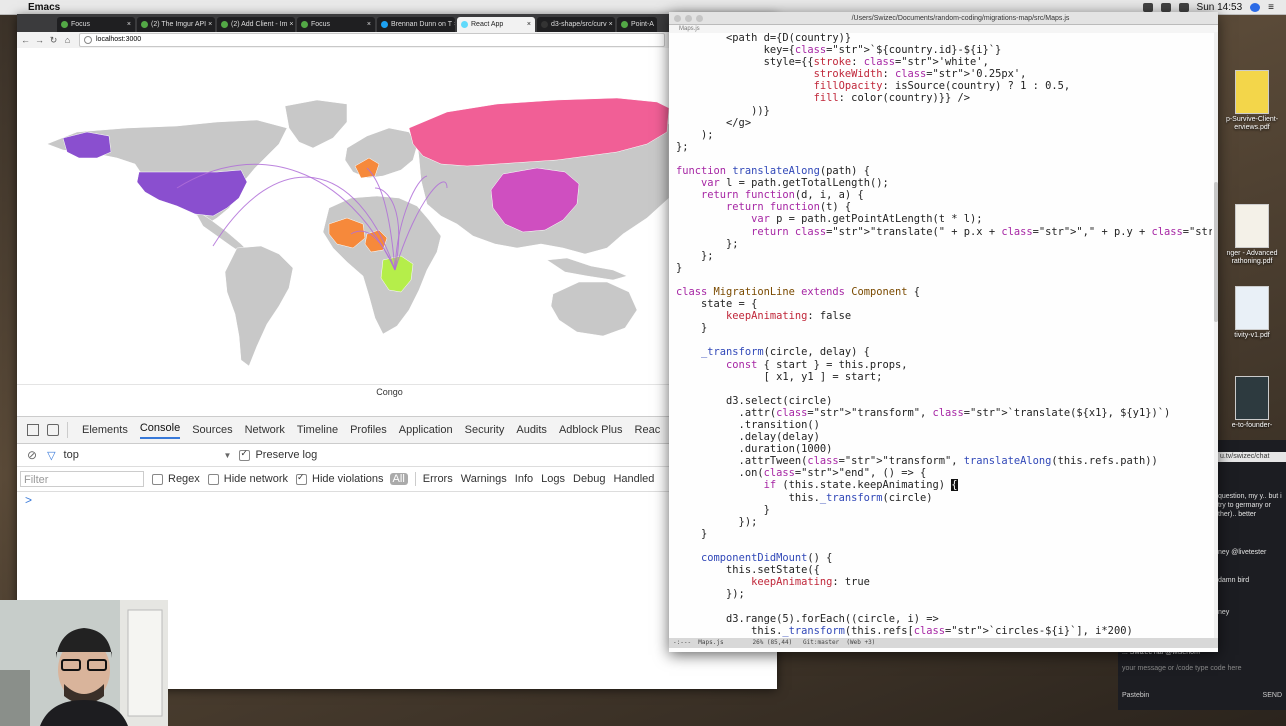  What do you see at coordinates (553, 479) in the screenshot?
I see `level-logs: Logs` at bounding box center [553, 479].